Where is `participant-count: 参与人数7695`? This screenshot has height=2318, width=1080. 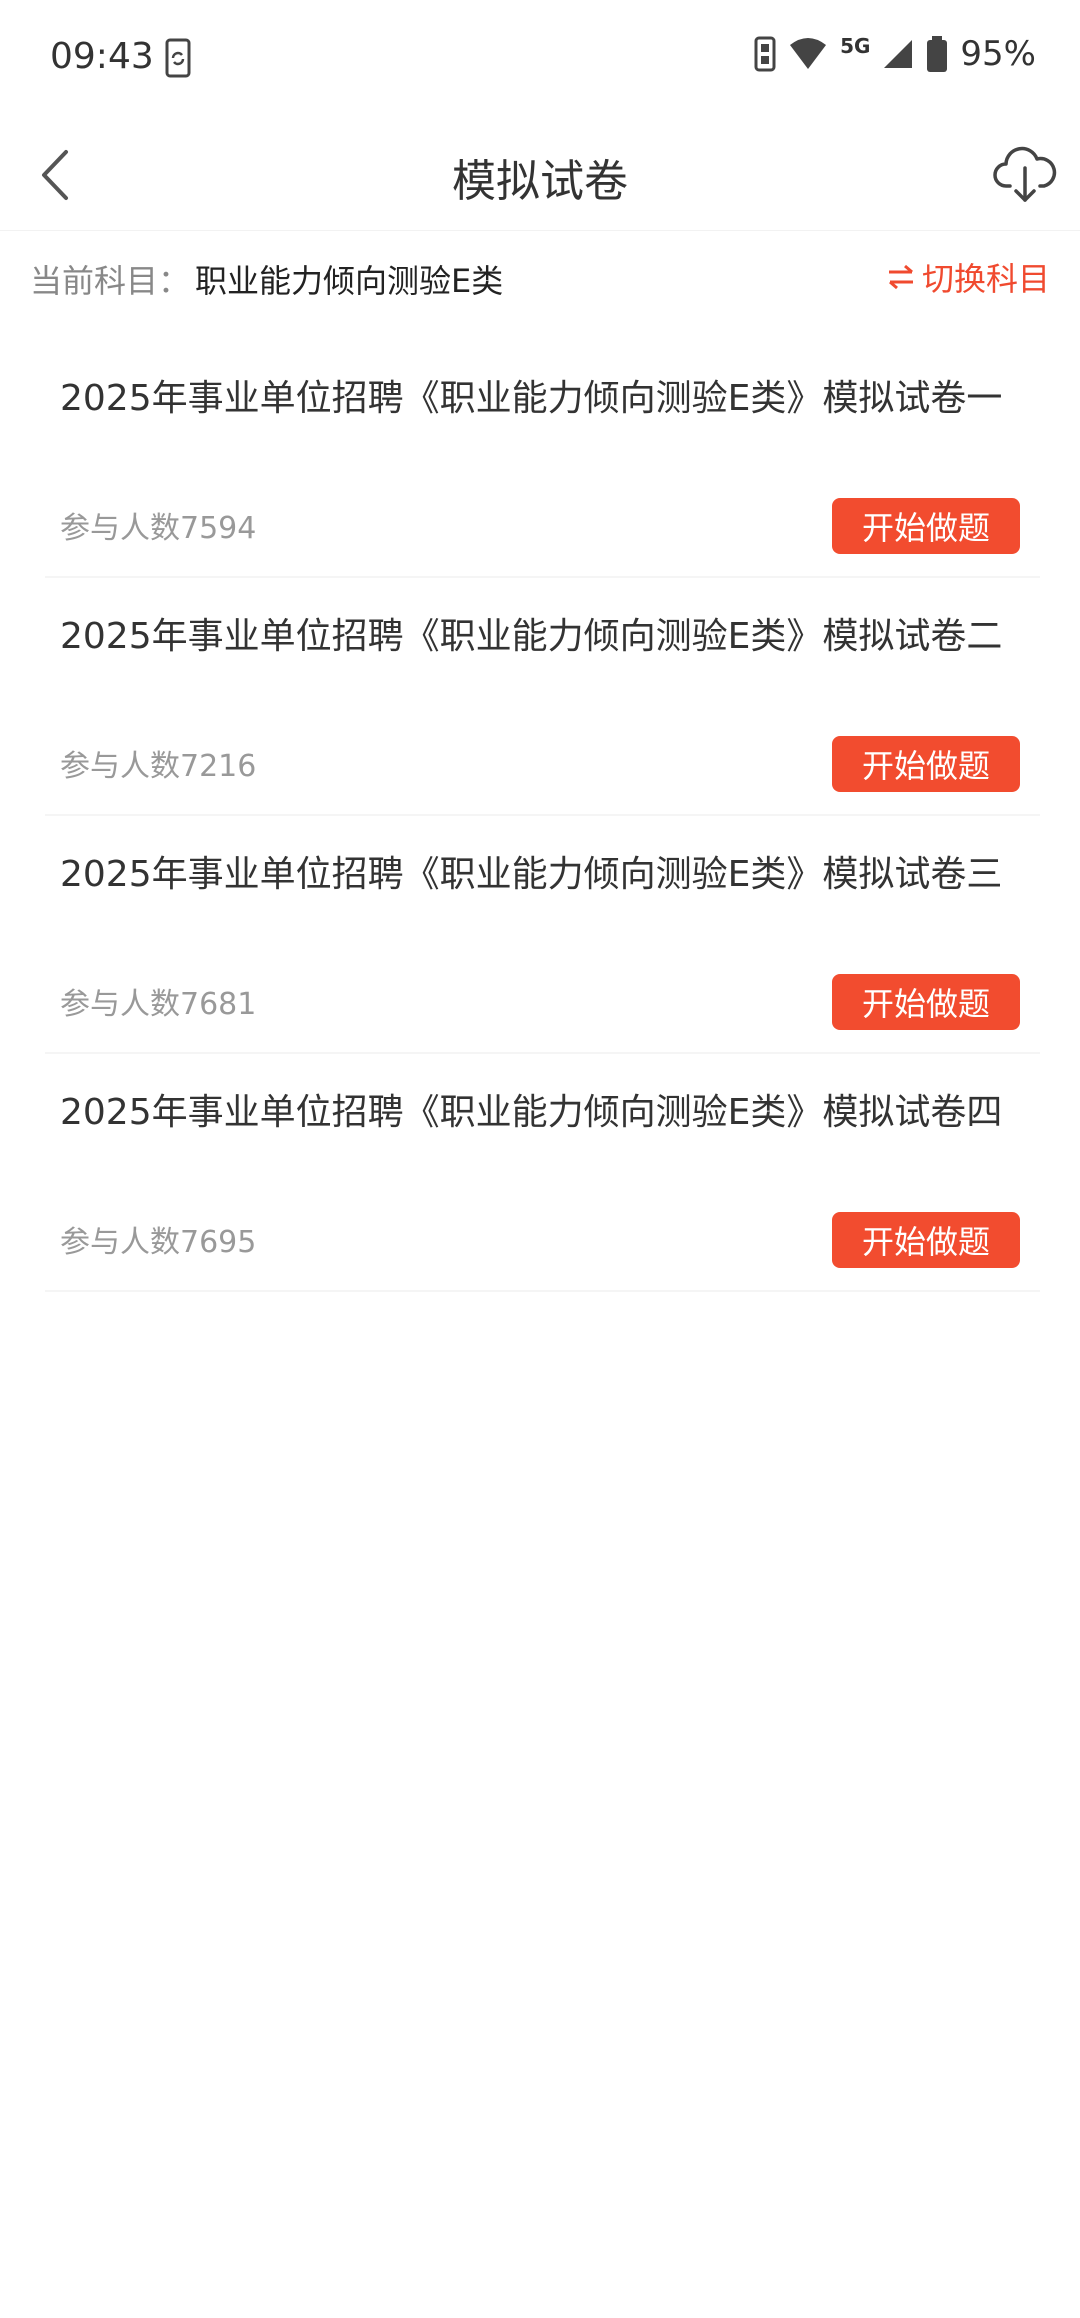 participant-count: 参与人数7695 is located at coordinates (158, 1242).